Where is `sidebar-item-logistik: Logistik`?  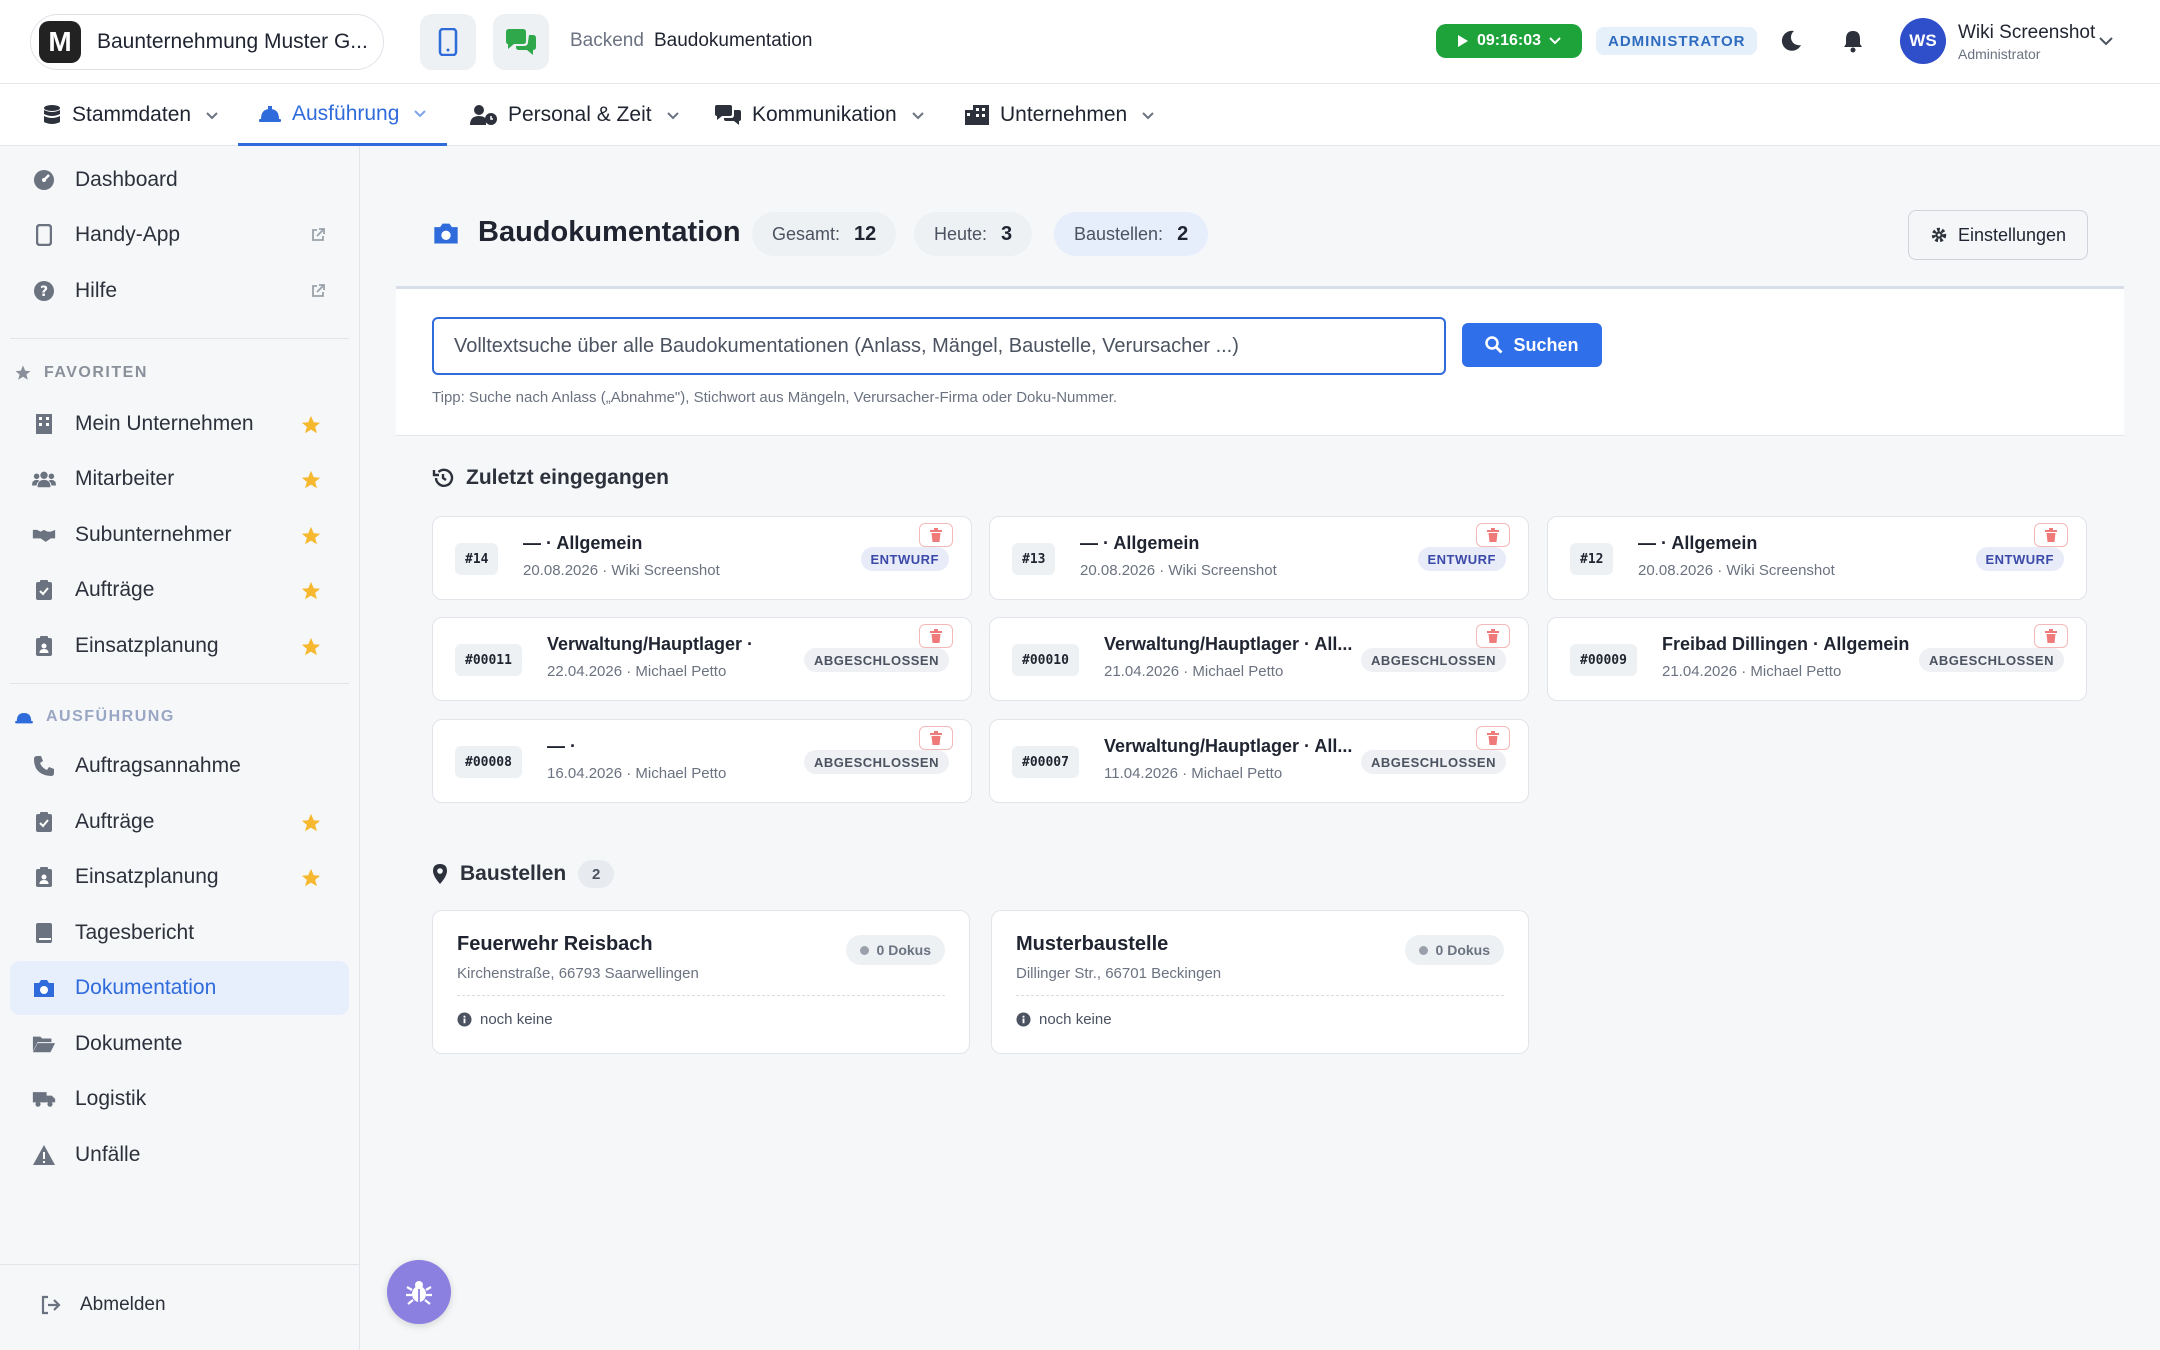 sidebar-item-logistik: Logistik is located at coordinates (179, 1099).